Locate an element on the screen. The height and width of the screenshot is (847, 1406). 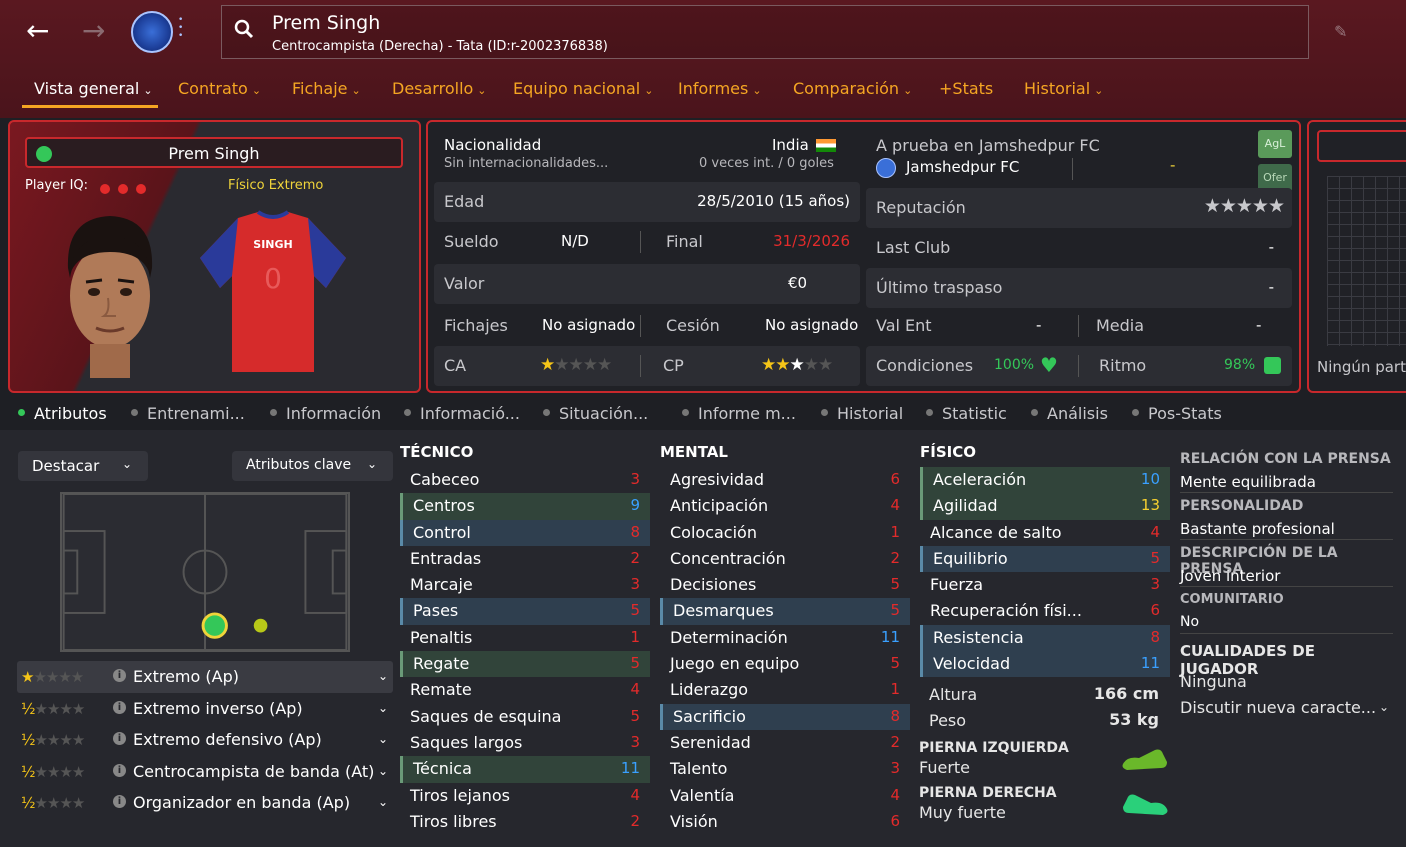
attribute-row: Tiros libres 2 is located at coordinates (525, 821).